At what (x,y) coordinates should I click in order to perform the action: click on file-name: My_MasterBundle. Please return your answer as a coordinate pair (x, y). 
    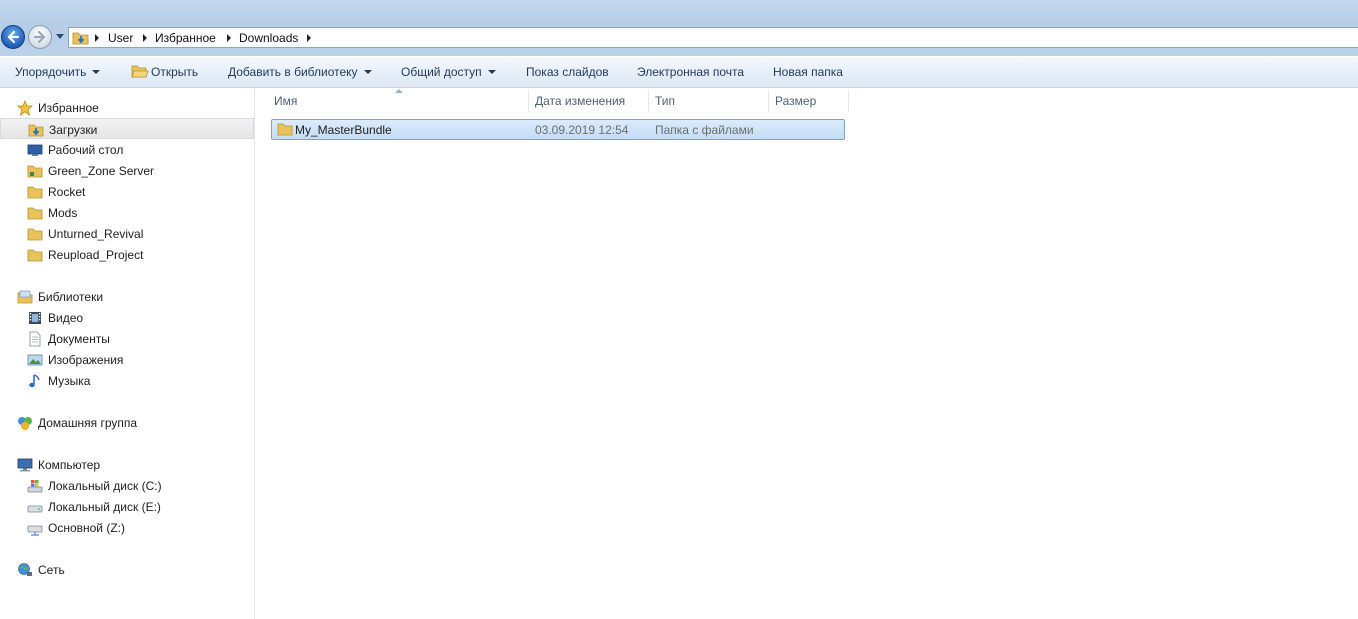
    Looking at the image, I should click on (343, 130).